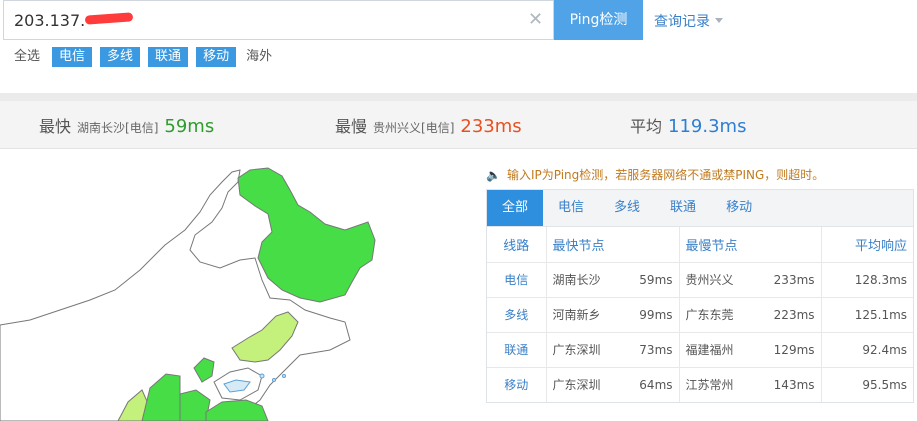 This screenshot has height=421, width=917. Describe the element at coordinates (515, 208) in the screenshot. I see `tab-all: 全部` at that location.